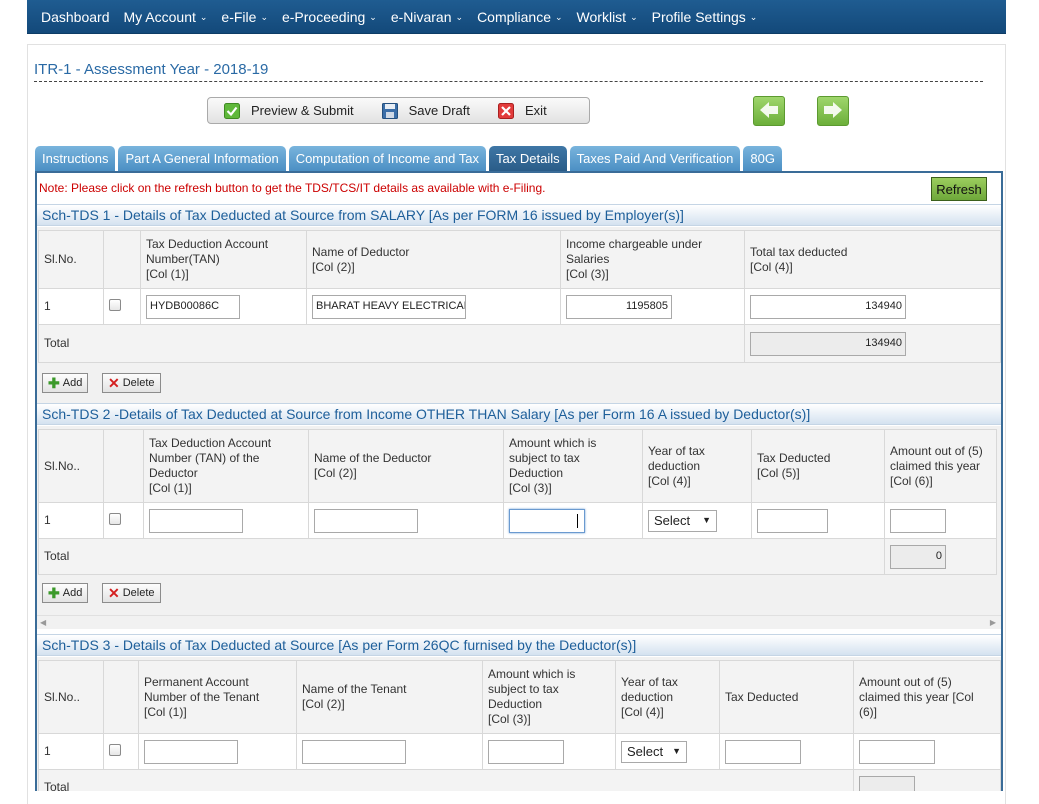  Describe the element at coordinates (138, 593) in the screenshot. I see `delete-label: Delete` at that location.